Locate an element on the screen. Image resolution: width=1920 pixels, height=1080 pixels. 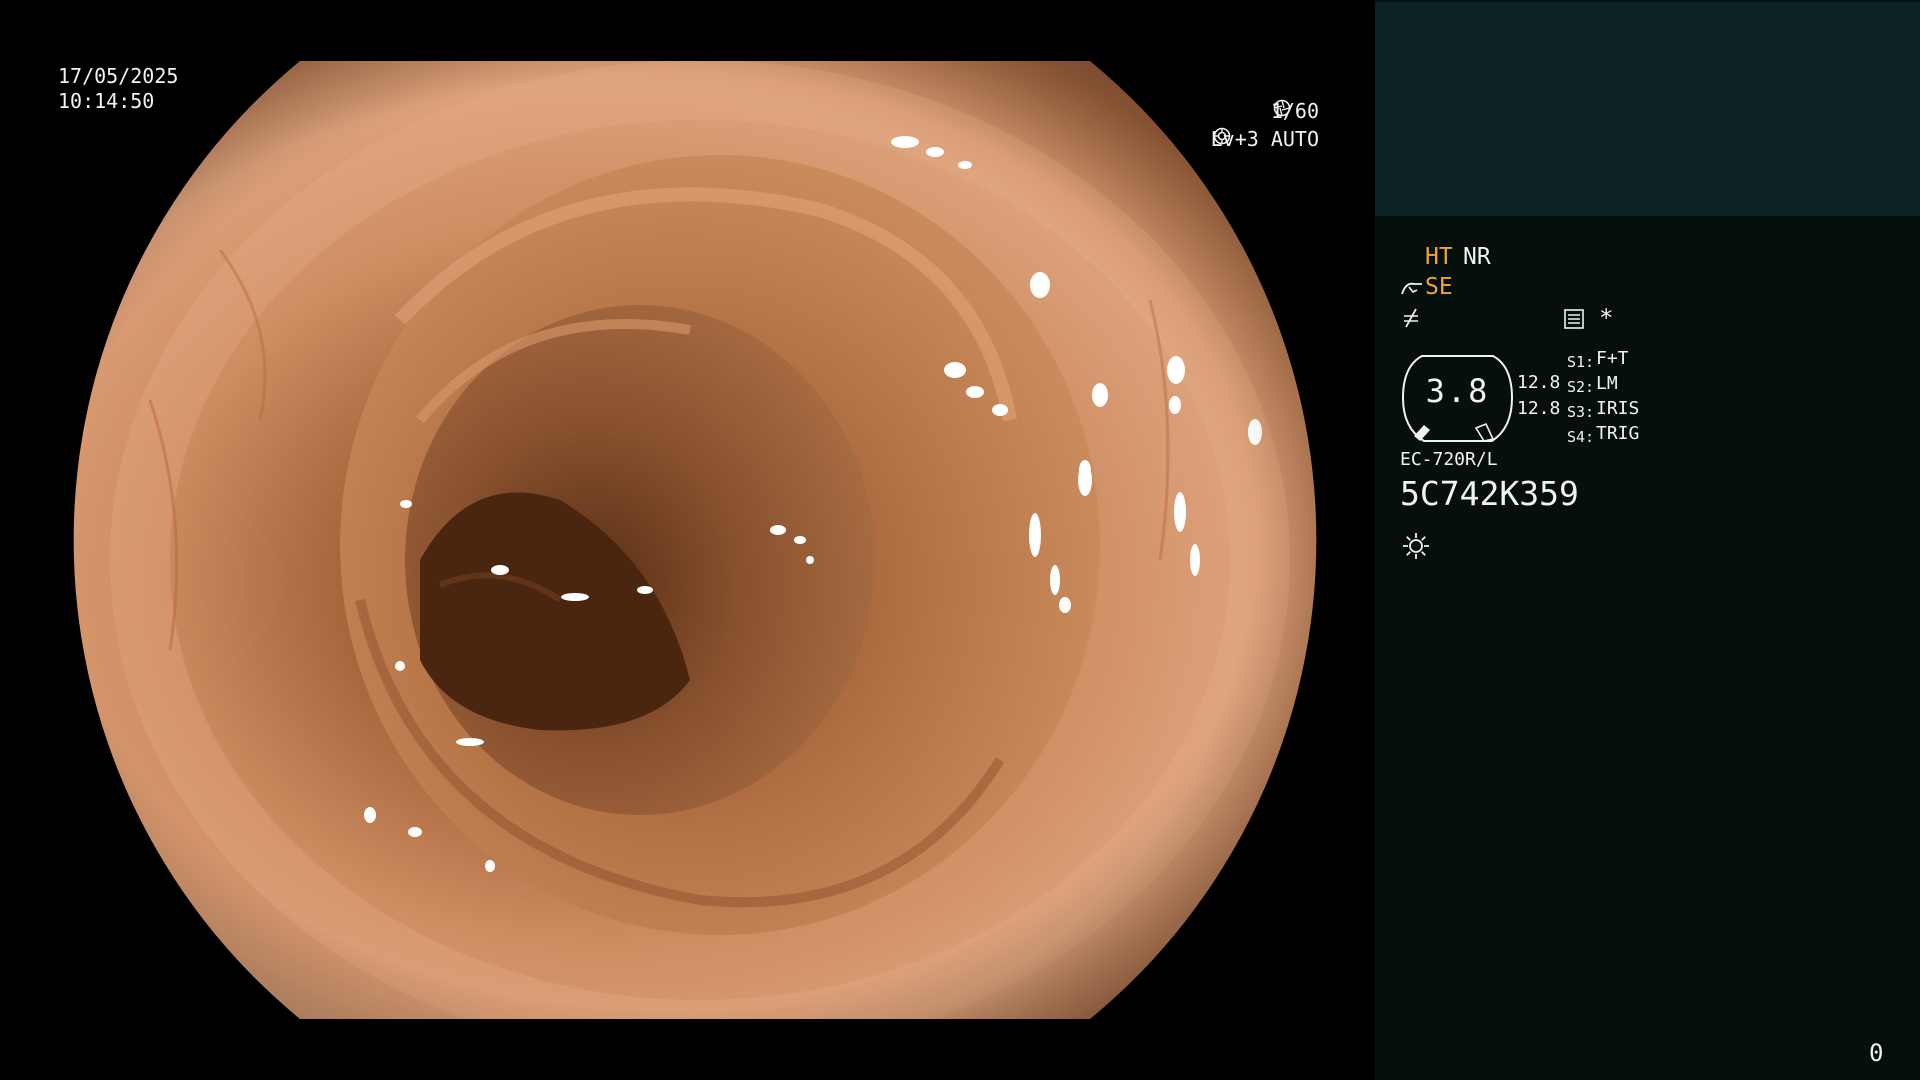
setting-value-2: 12.8 is located at coordinates (1539, 408).